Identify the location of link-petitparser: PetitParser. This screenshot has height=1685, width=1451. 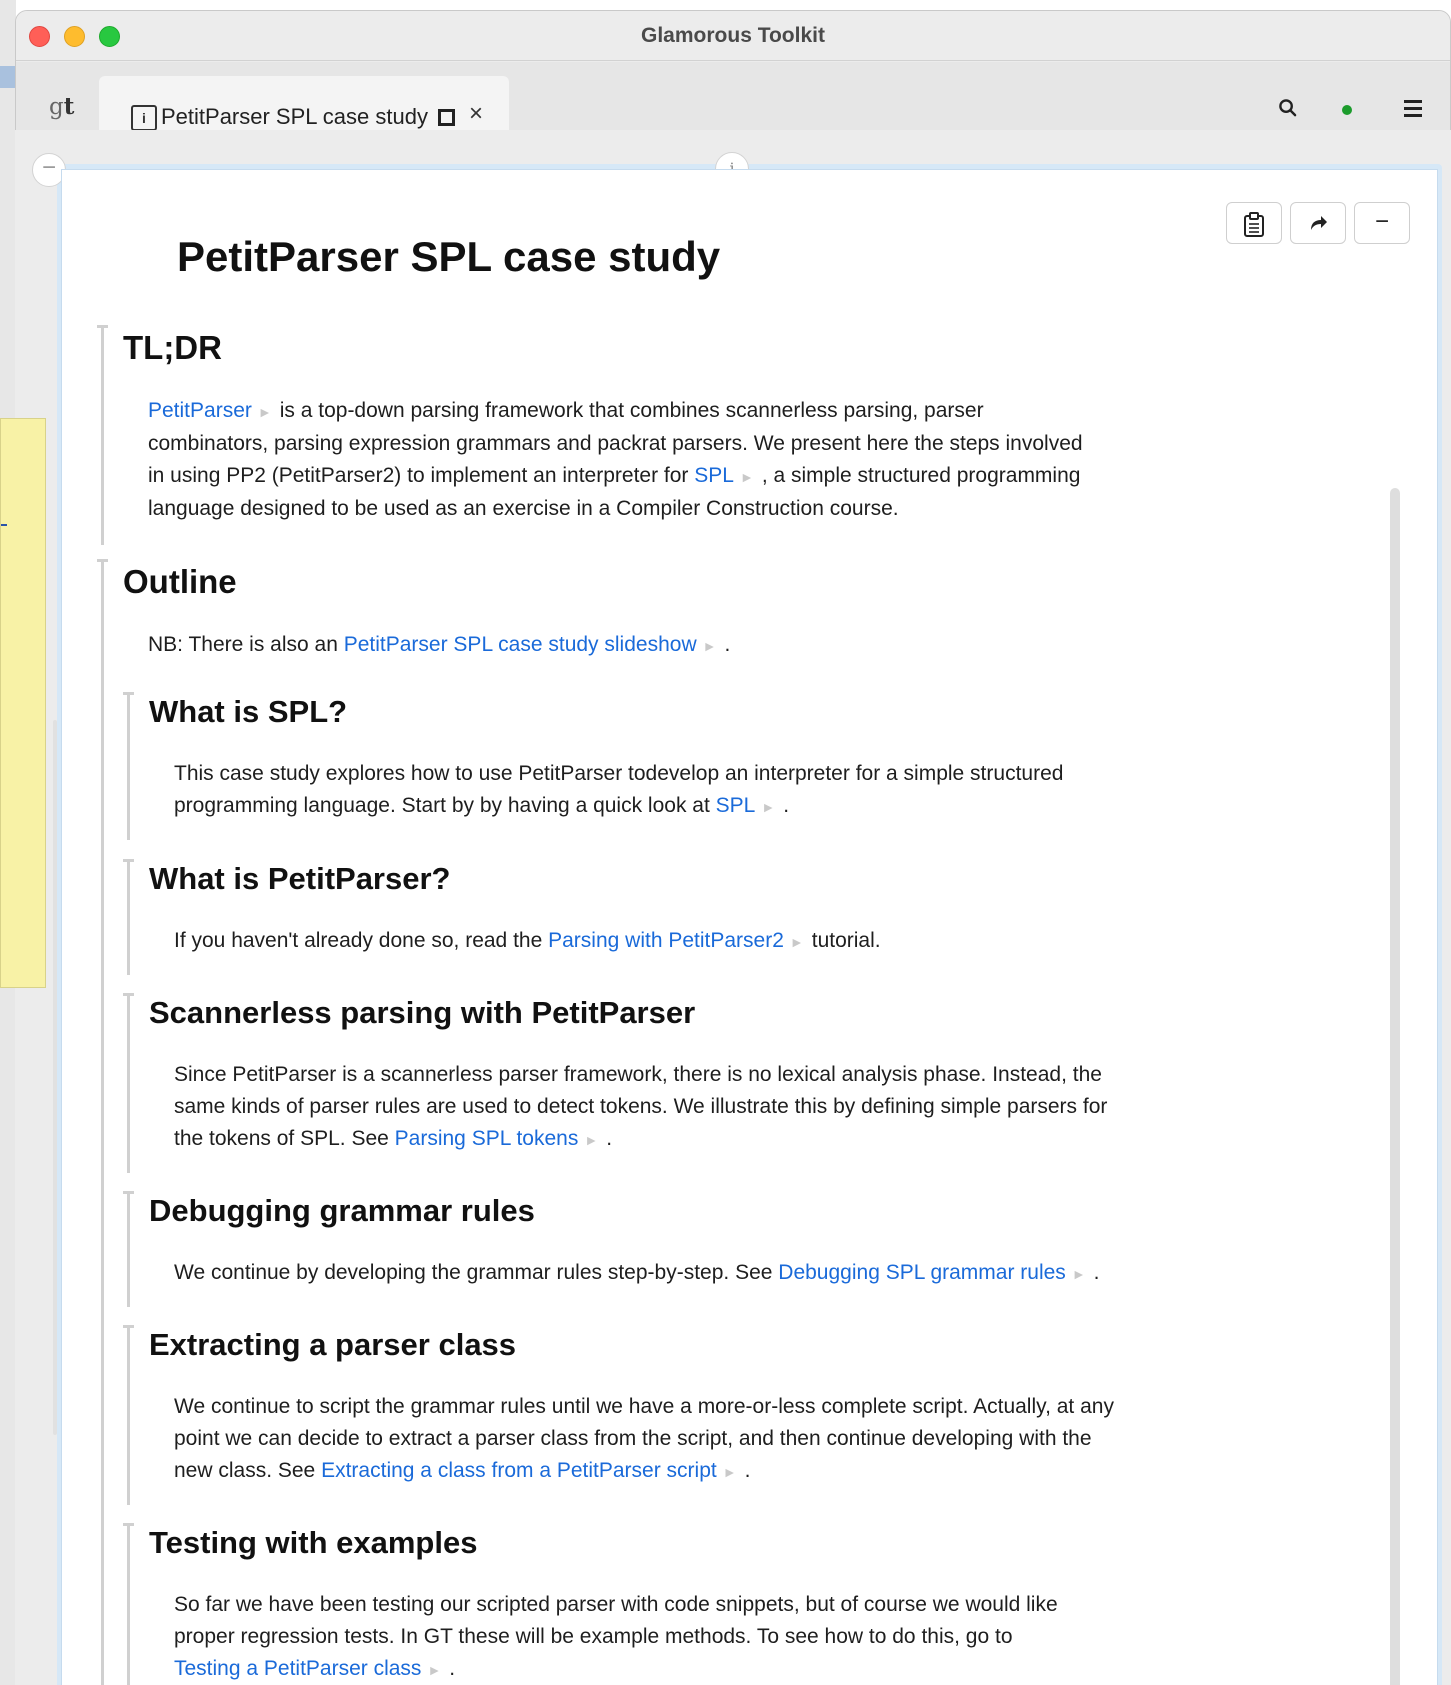
(200, 410).